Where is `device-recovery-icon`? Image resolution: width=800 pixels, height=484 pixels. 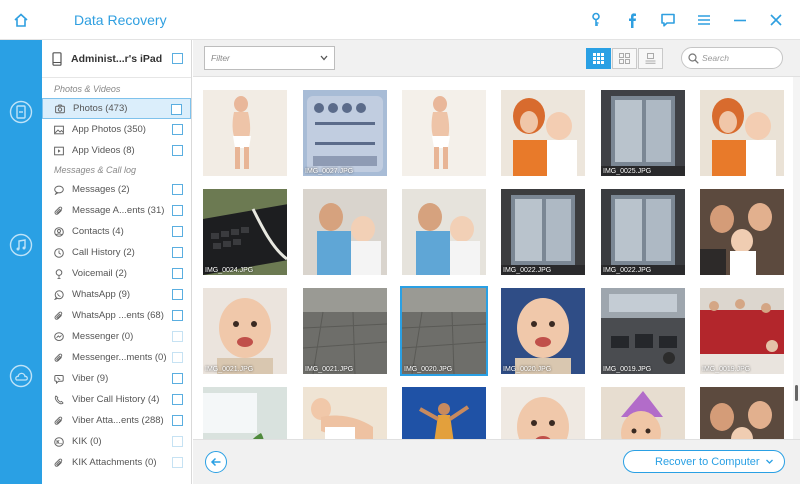
device-recovery-icon is located at coordinates (21, 112).